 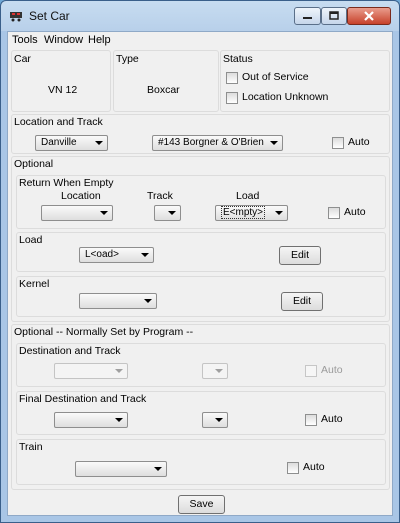 What do you see at coordinates (77, 213) in the screenshot?
I see `rwe-location-select` at bounding box center [77, 213].